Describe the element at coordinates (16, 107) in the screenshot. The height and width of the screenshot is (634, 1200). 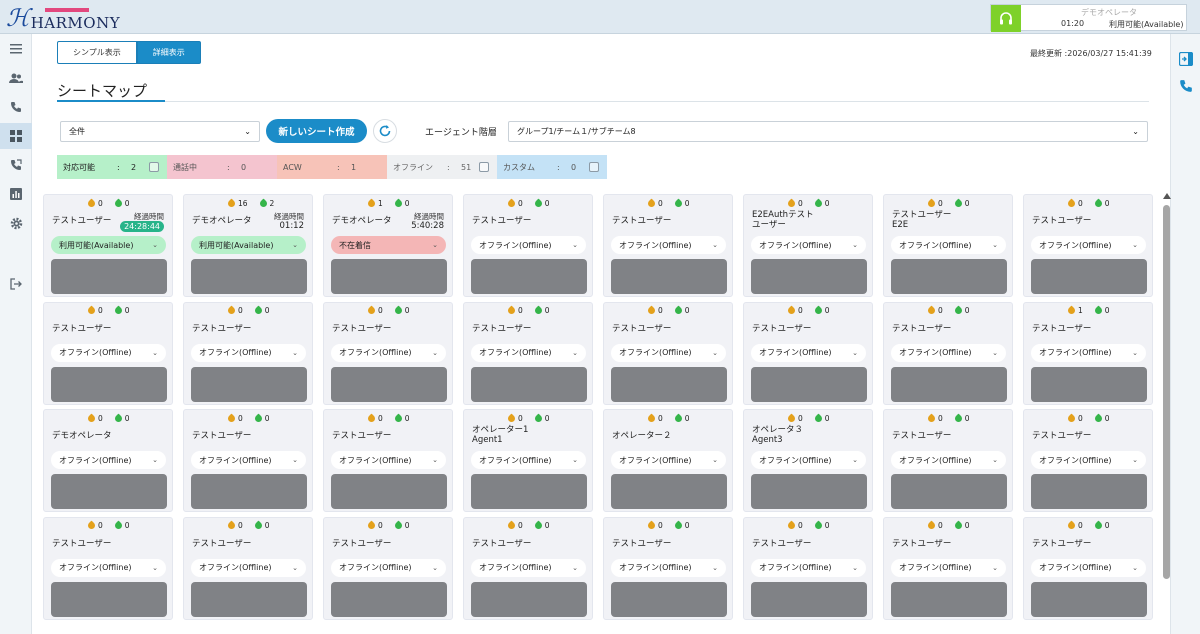
I see `phone-call-icon` at that location.